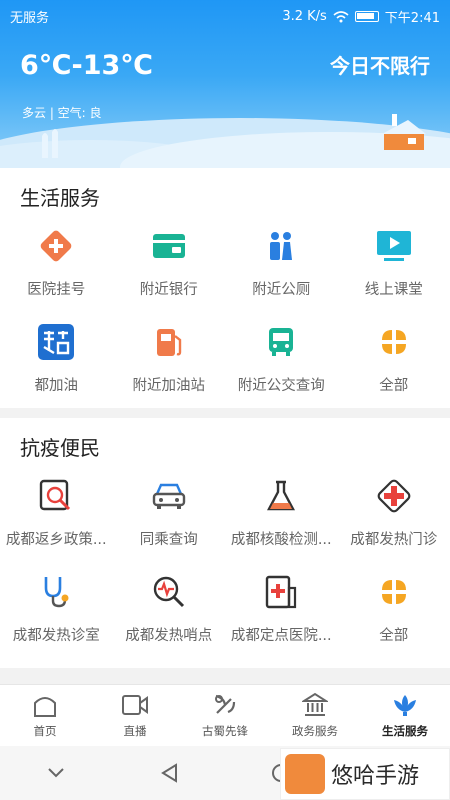 The height and width of the screenshot is (800, 450). Describe the element at coordinates (225, 15) in the screenshot. I see `status-bar: 无服务 3.2 K/s 下午2:41` at that location.